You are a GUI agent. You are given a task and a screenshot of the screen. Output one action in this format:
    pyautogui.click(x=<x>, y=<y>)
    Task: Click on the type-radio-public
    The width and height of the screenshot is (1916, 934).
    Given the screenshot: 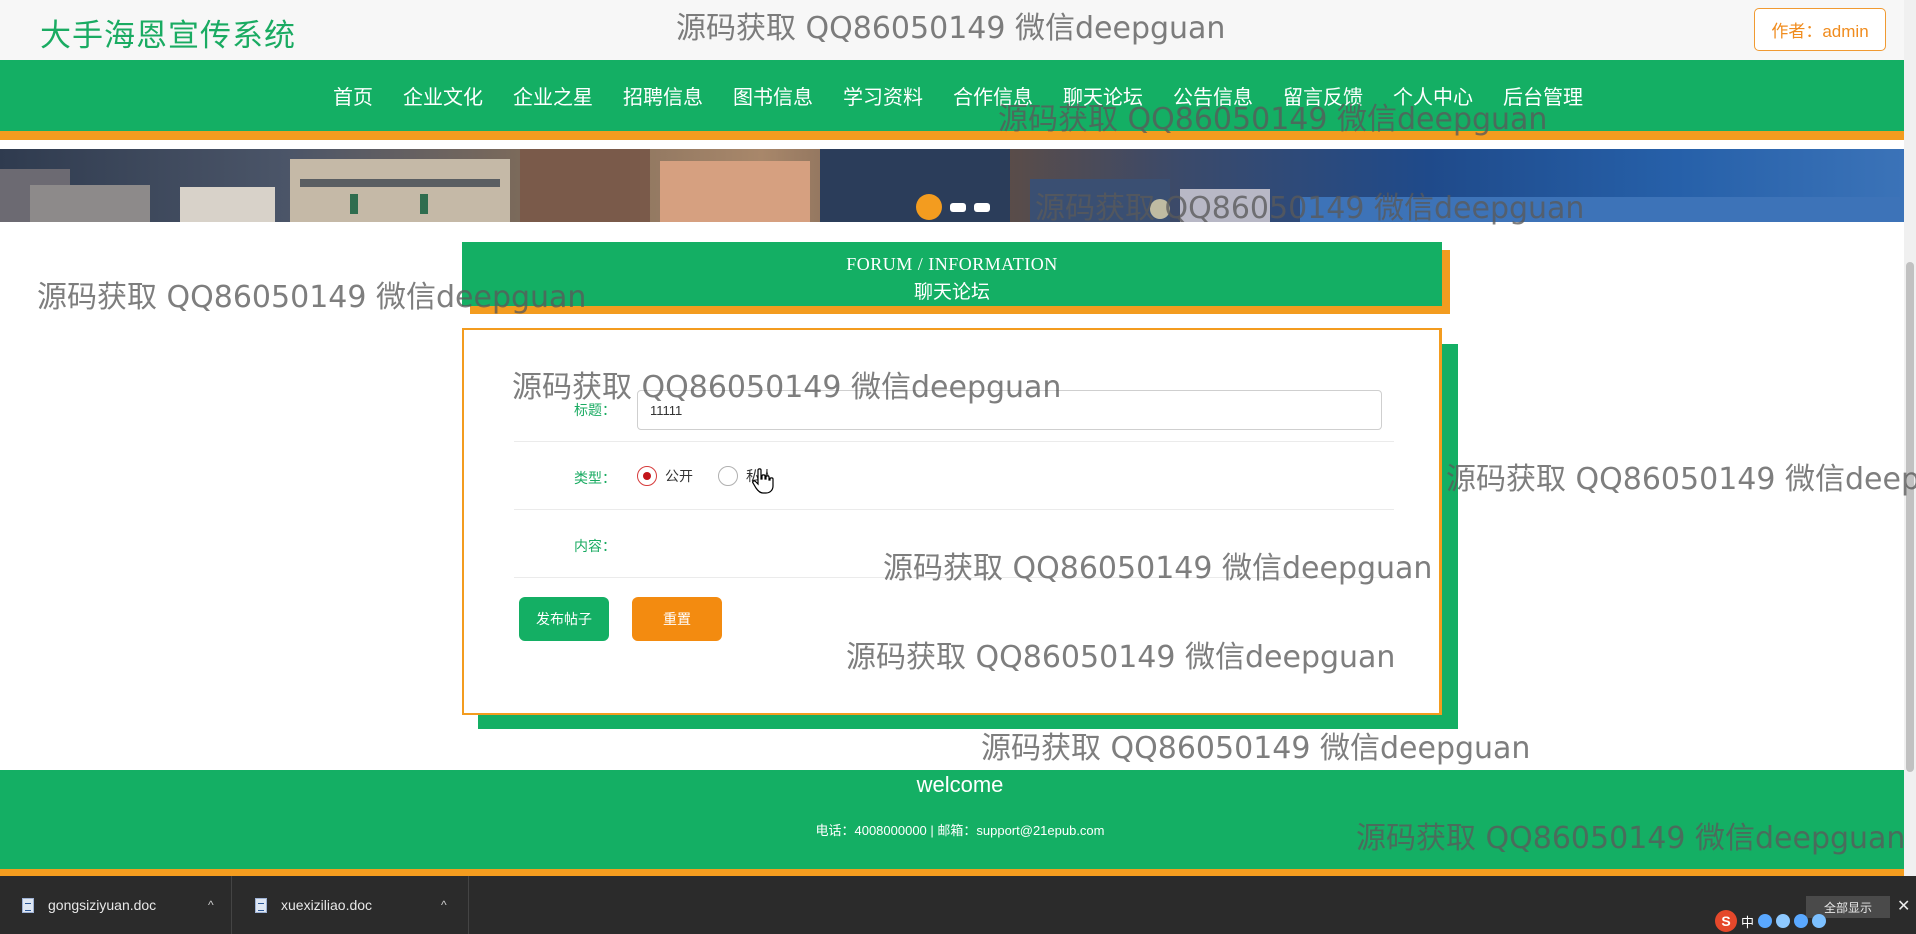 What is the action you would take?
    pyautogui.click(x=647, y=476)
    